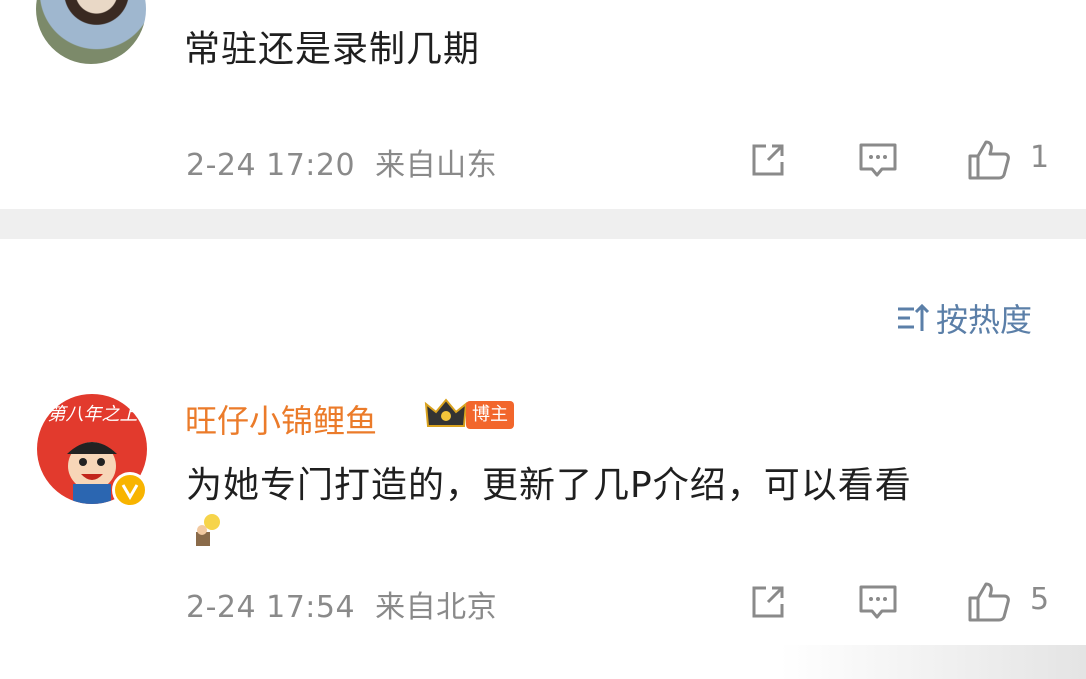 The height and width of the screenshot is (679, 1086). Describe the element at coordinates (271, 165) in the screenshot. I see `comment-time: 2-24 17:20` at that location.